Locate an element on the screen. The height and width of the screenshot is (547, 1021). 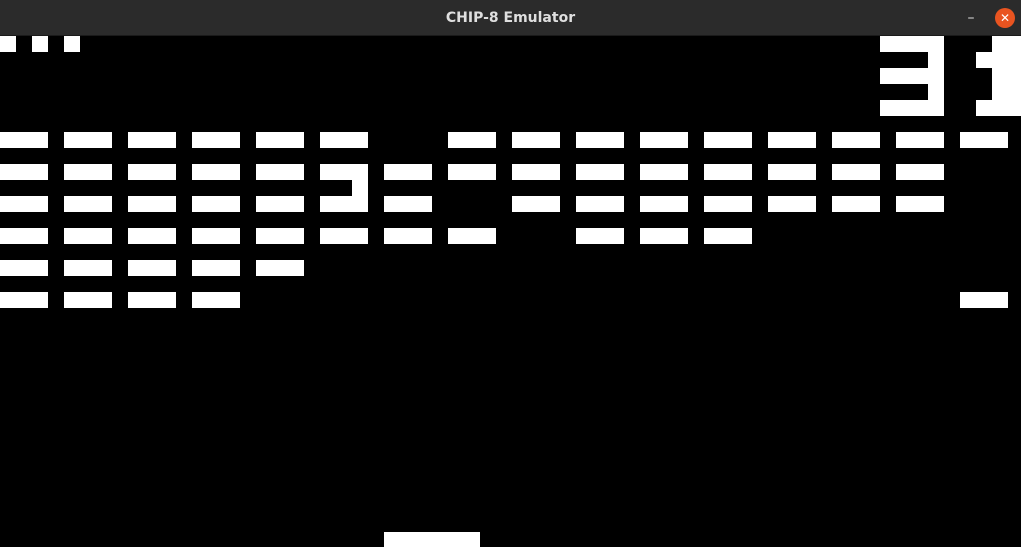
window-title: CHIP-8 Emulator is located at coordinates (510, 18).